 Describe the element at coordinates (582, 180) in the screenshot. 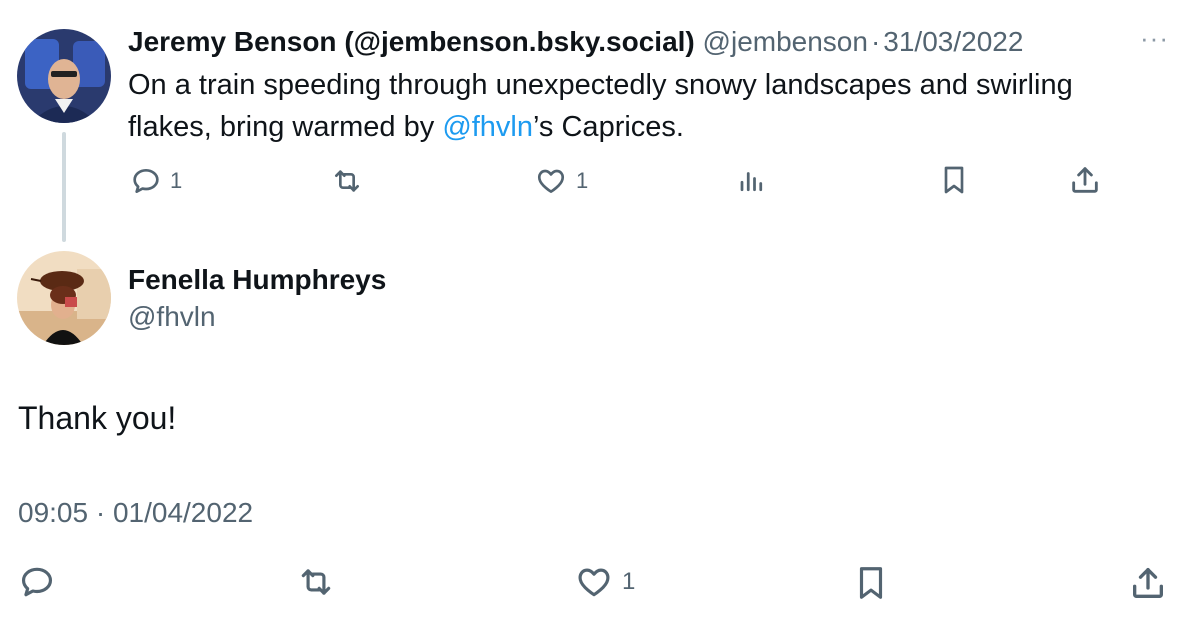

I see `parent-like-count: 1` at that location.